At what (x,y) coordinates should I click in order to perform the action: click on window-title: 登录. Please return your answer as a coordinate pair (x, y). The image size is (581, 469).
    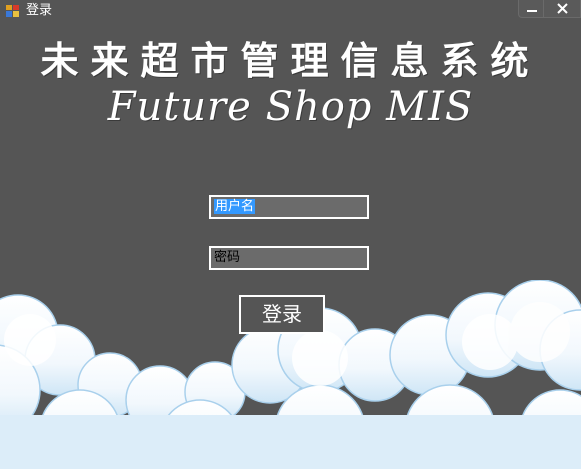
    Looking at the image, I should click on (39, 10).